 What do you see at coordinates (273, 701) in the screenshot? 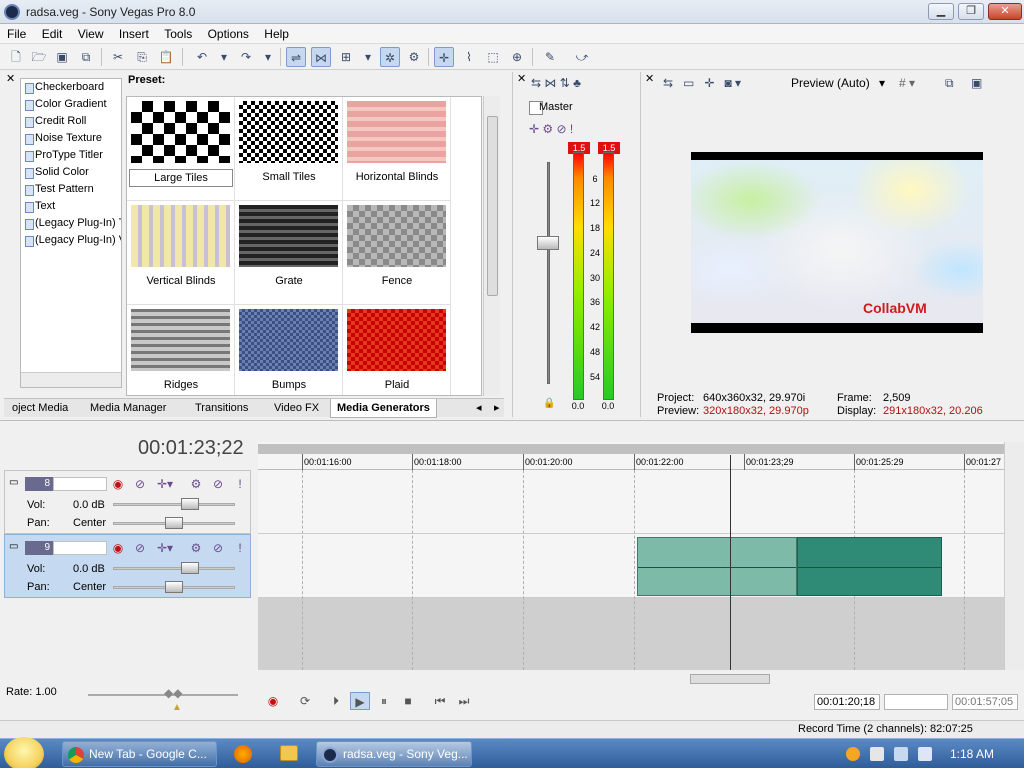
I see `record-icon: ◉` at bounding box center [273, 701].